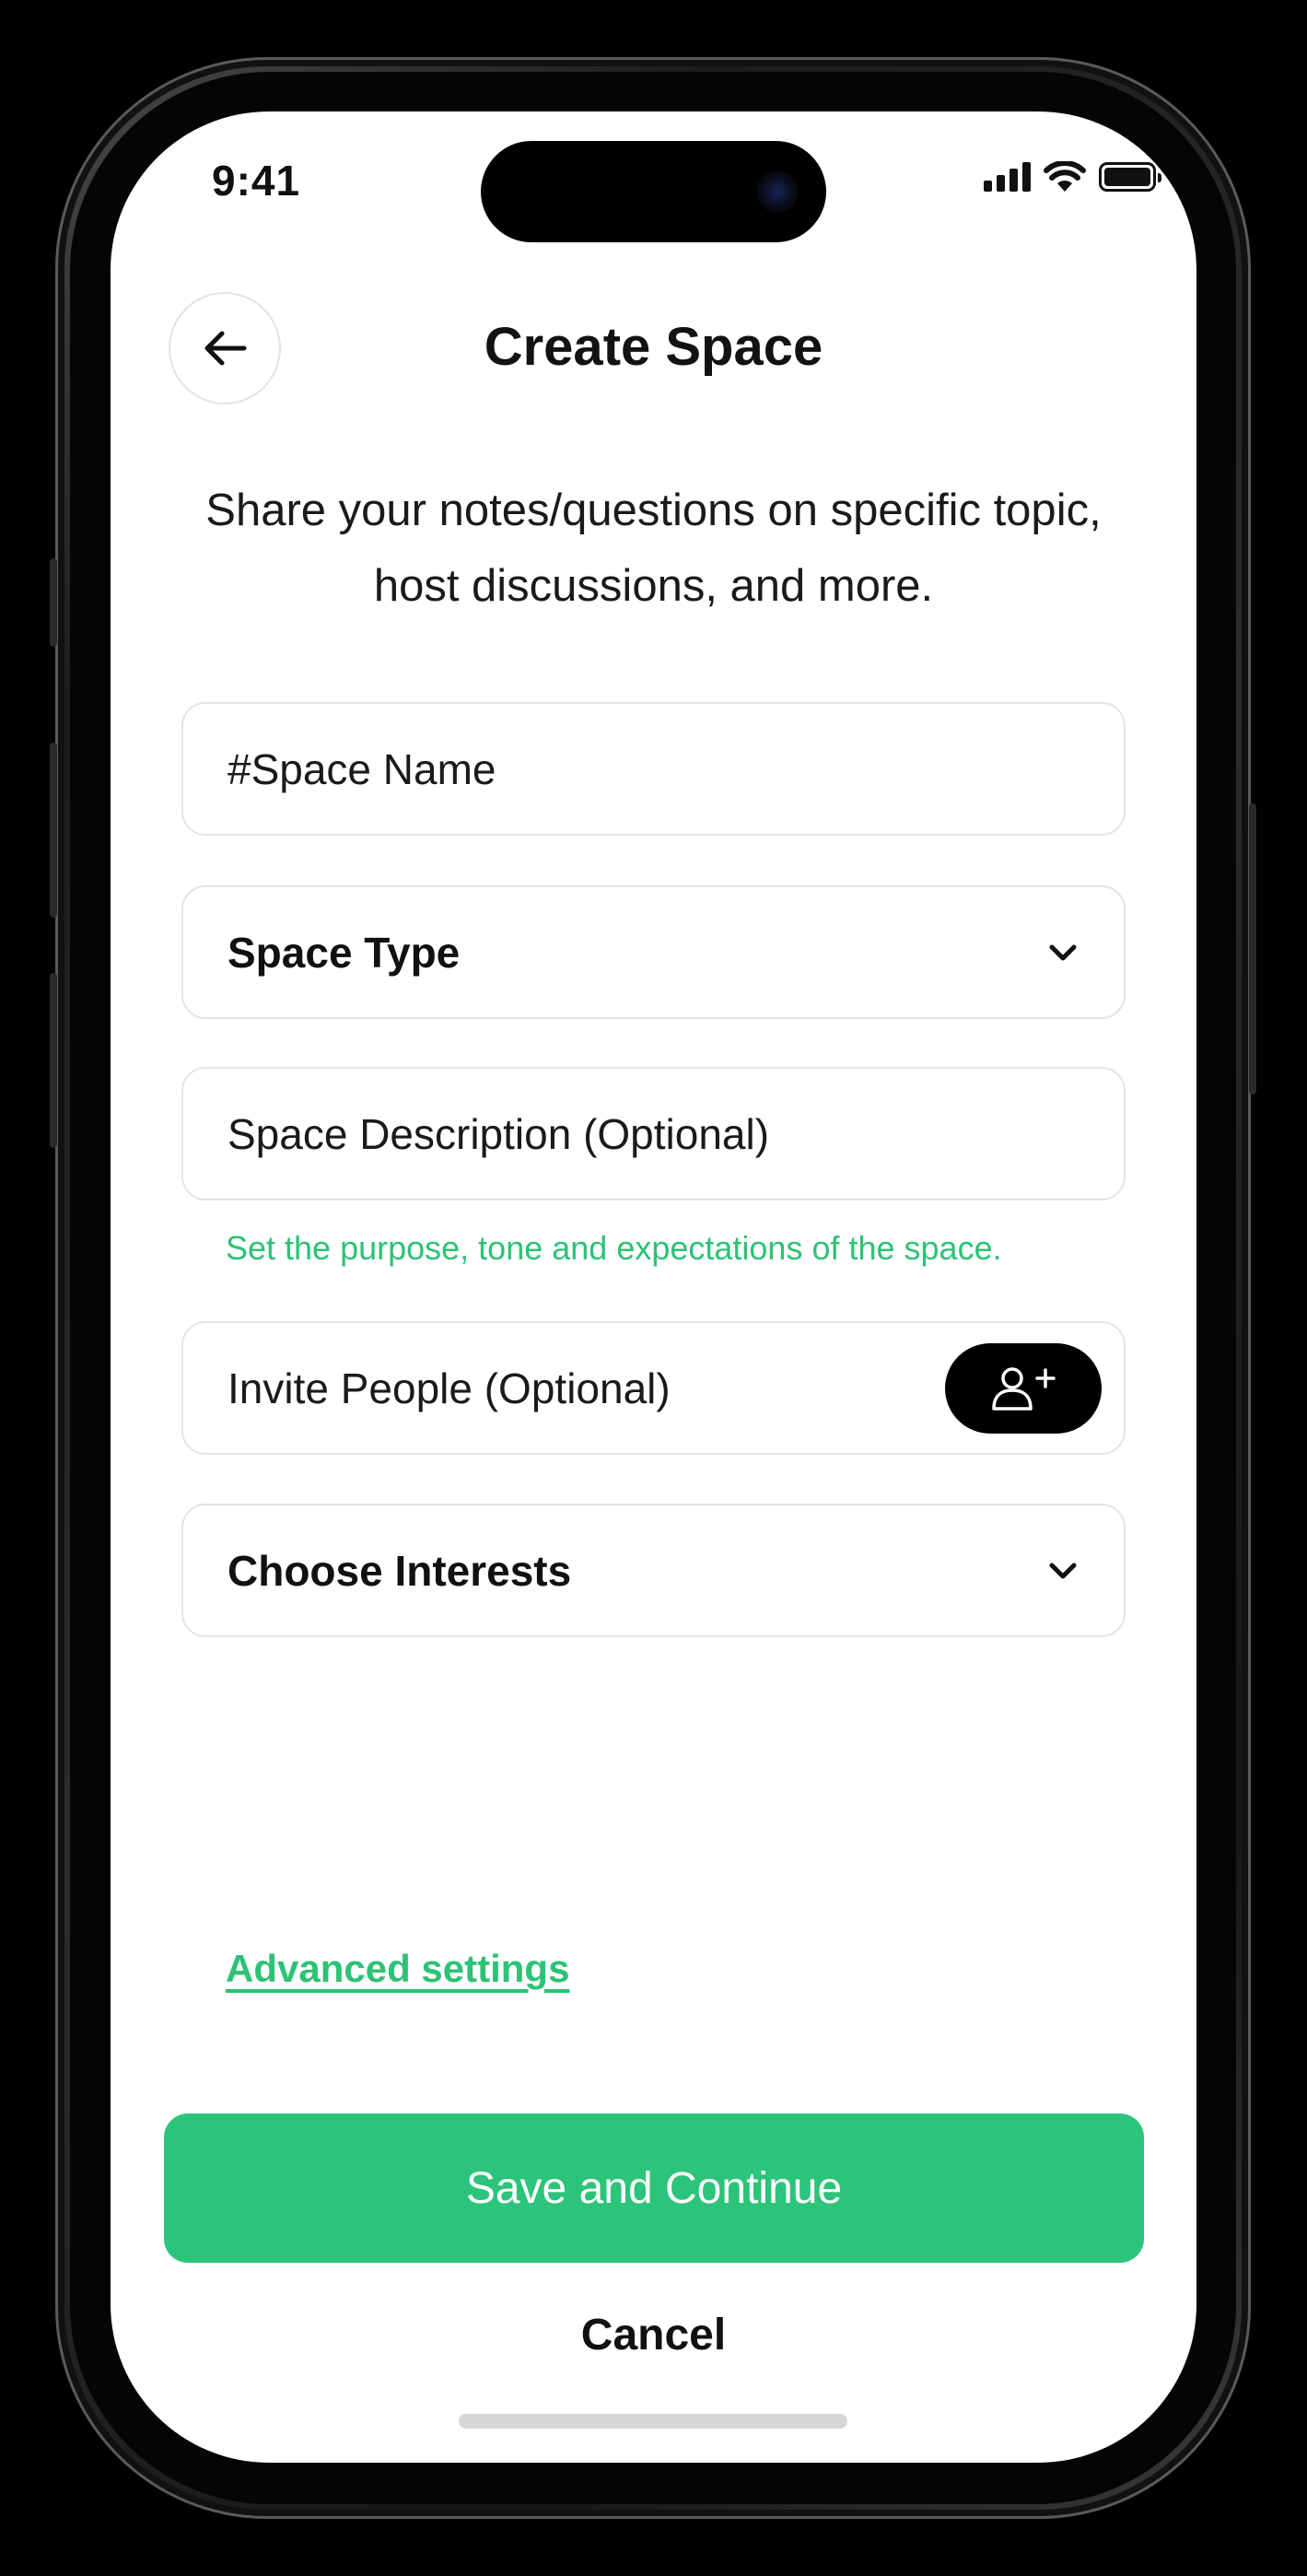  Describe the element at coordinates (1007, 177) in the screenshot. I see `cellular-signal-icon` at that location.